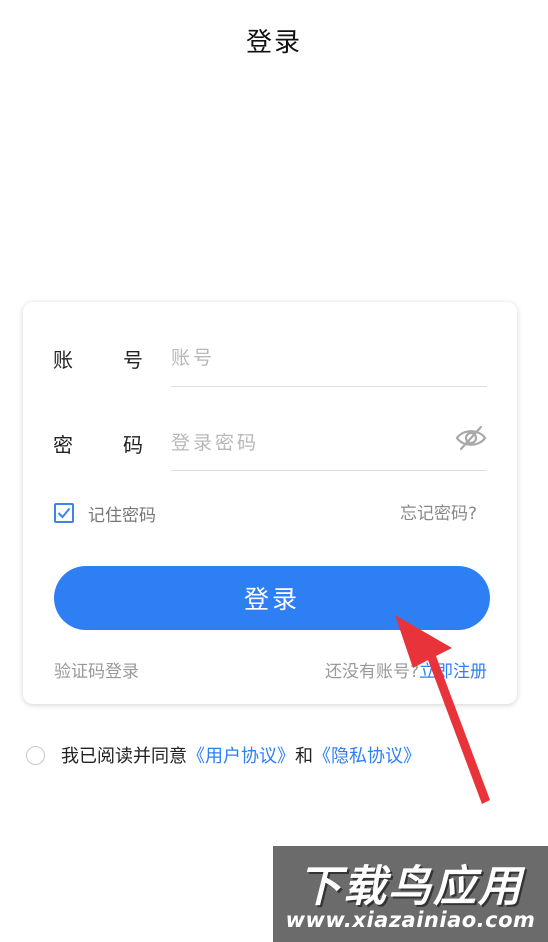 The width and height of the screenshot is (548, 942). I want to click on remember-password: 记住密码, so click(105, 513).